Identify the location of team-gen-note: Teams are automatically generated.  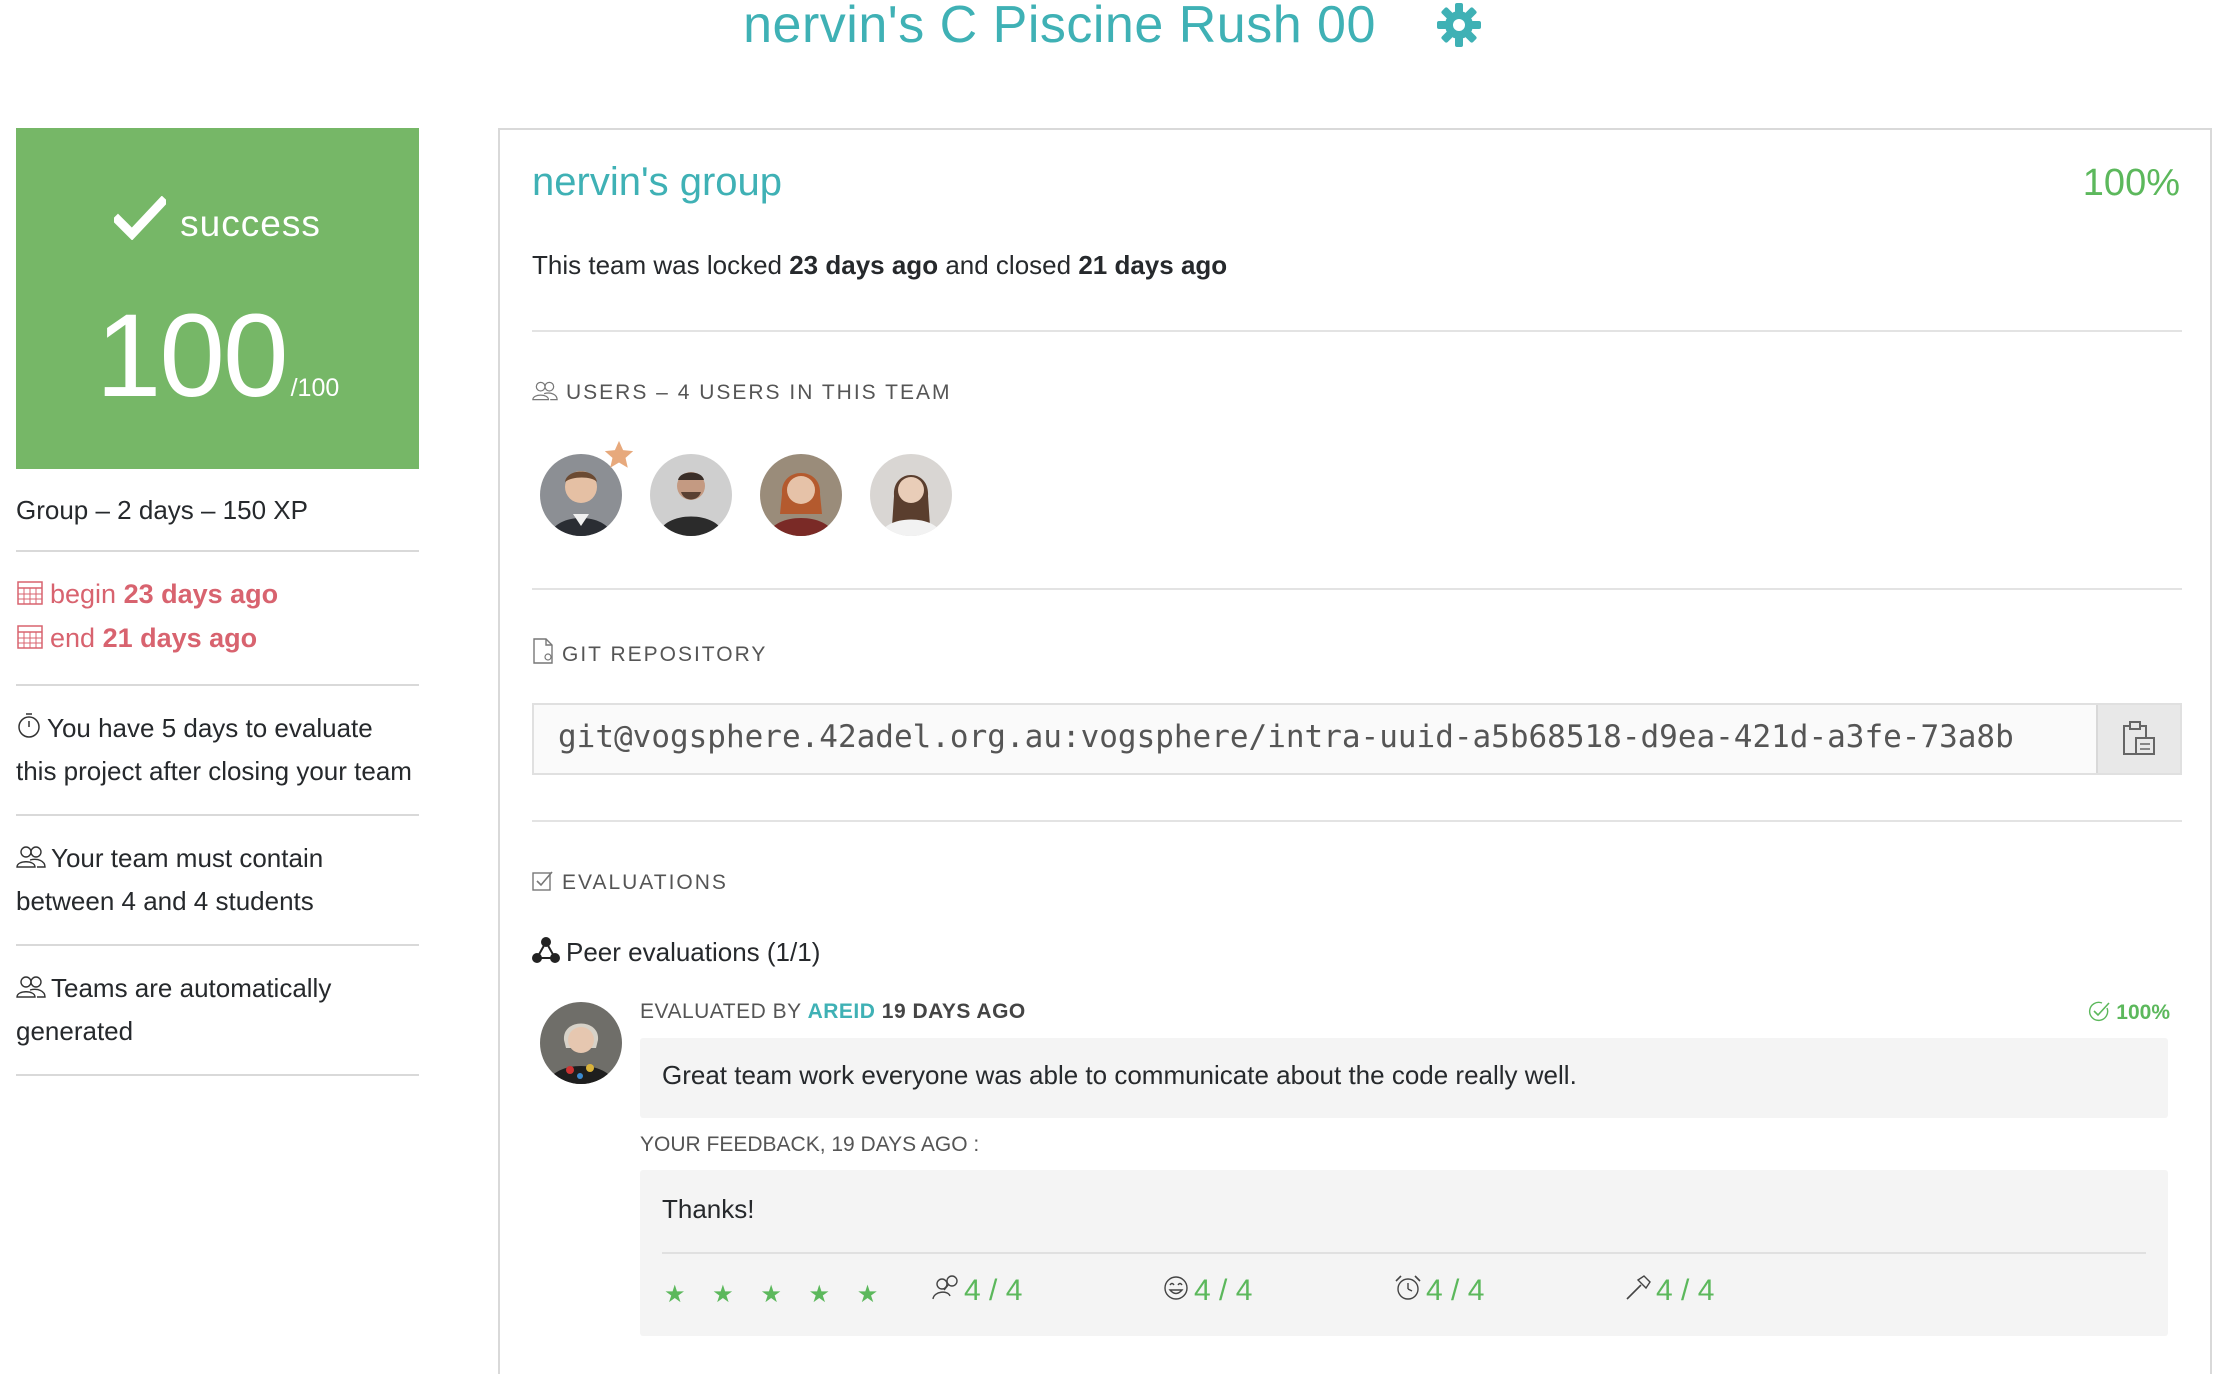
(217, 1011).